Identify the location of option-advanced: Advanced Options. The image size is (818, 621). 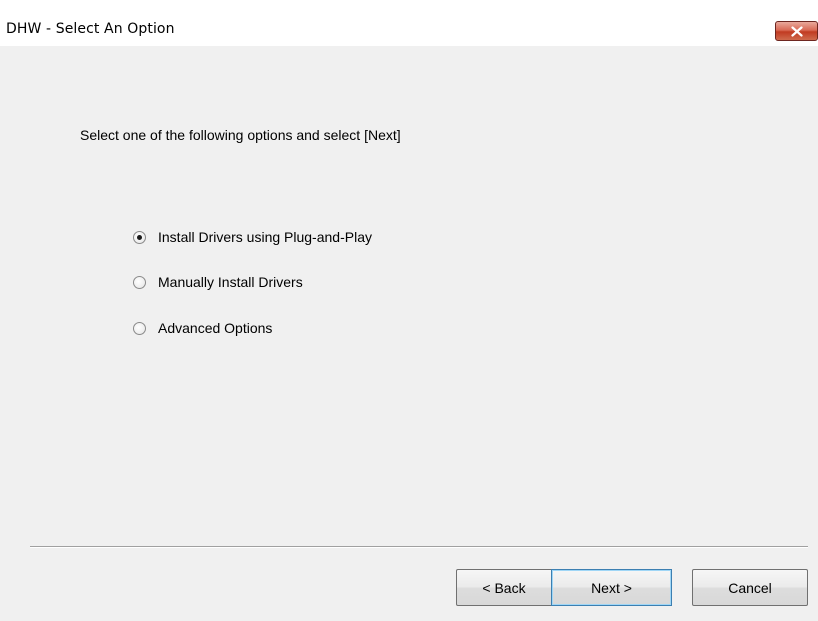
(202, 328).